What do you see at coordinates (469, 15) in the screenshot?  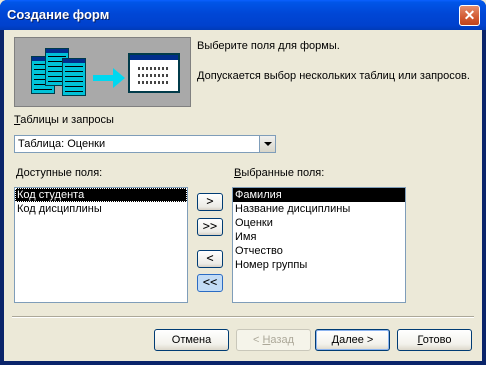 I see `close-icon: ✕` at bounding box center [469, 15].